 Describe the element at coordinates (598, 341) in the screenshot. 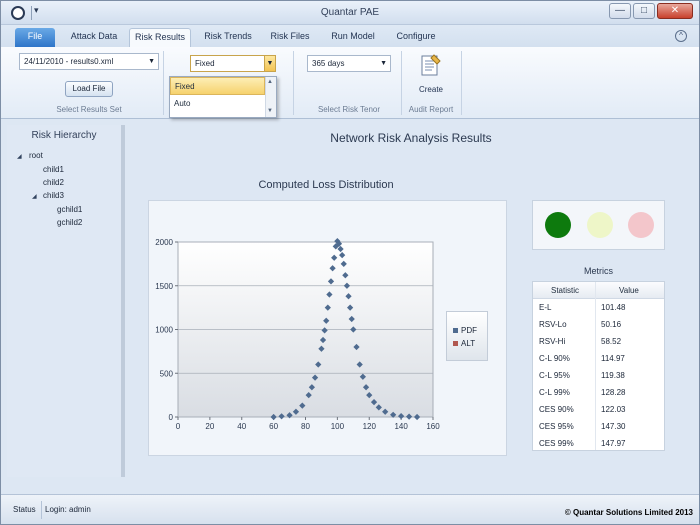

I see `table-row: RSV-Hi 58.52` at that location.